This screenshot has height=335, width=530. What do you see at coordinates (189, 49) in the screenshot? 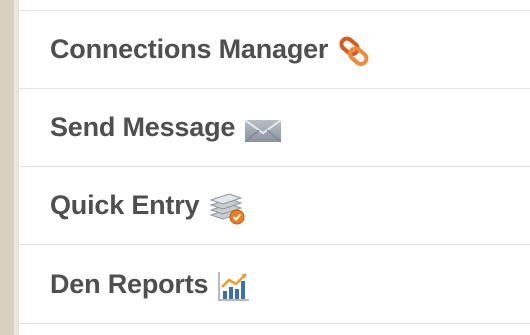
I see `menu-item-label: Connections Manager` at bounding box center [189, 49].